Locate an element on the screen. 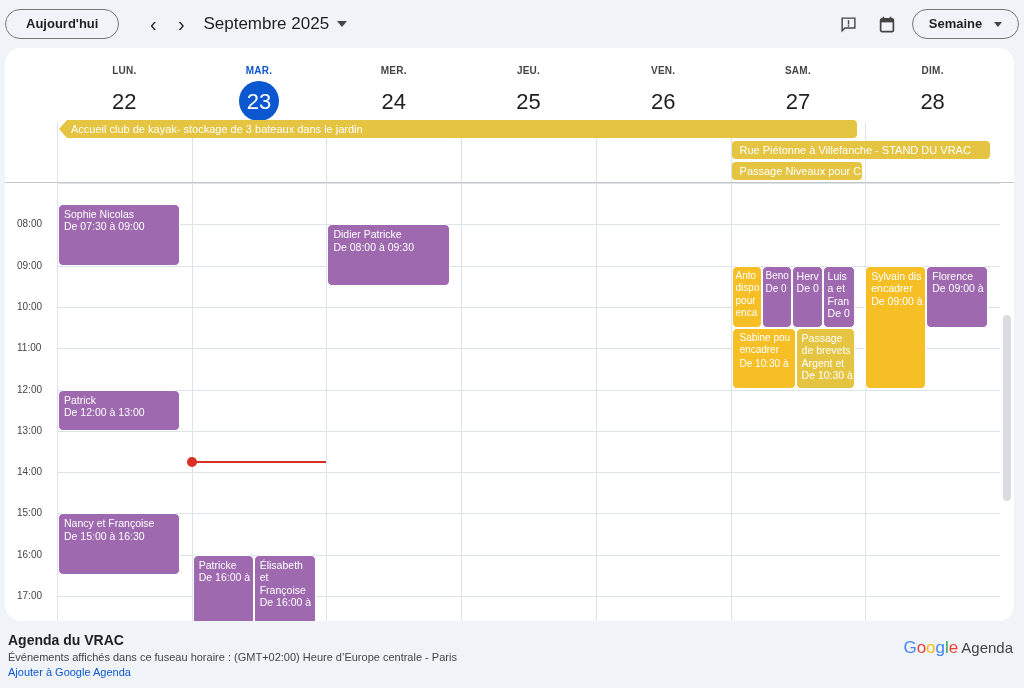  scrollbar-thumb is located at coordinates (1007, 408).